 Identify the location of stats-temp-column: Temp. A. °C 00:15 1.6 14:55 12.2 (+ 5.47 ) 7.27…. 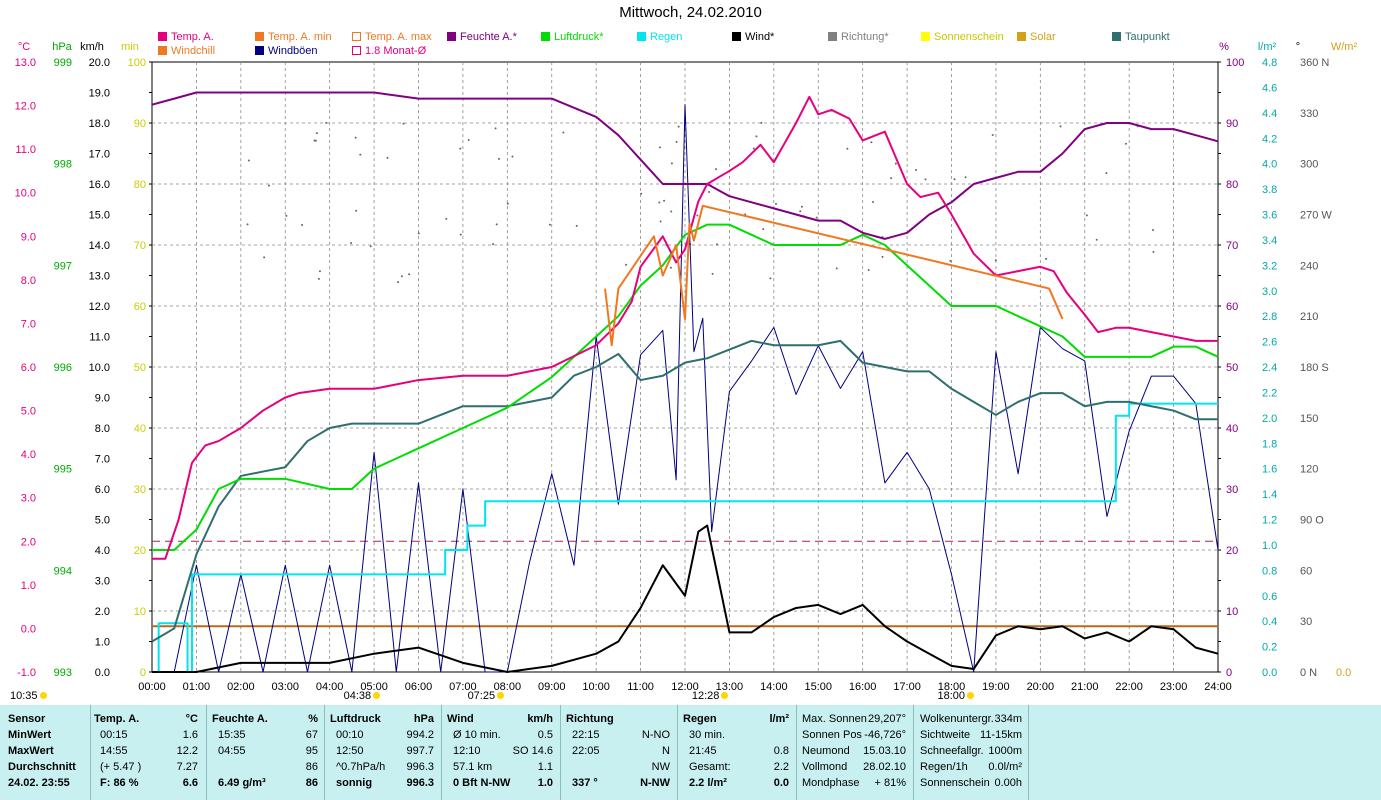
(146, 751).